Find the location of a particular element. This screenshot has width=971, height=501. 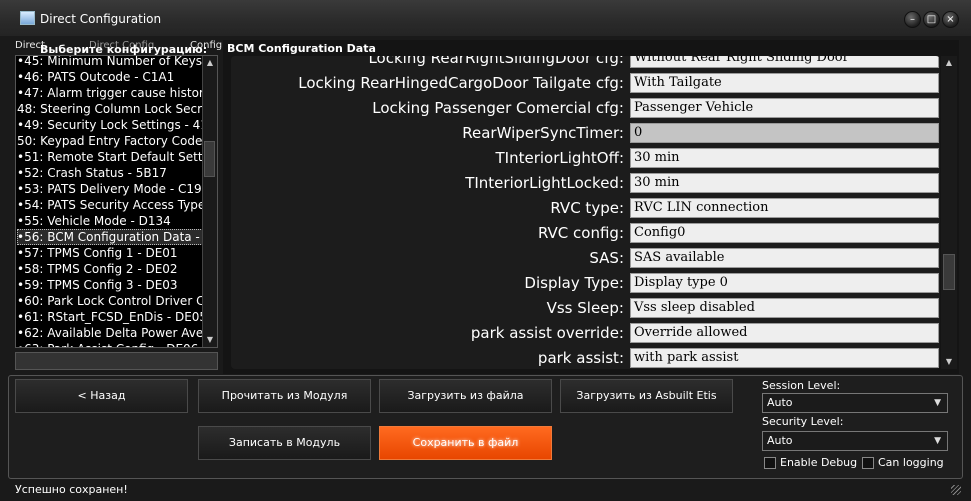

config-row: TInteriorLightLocked: 30 min is located at coordinates (585, 183).